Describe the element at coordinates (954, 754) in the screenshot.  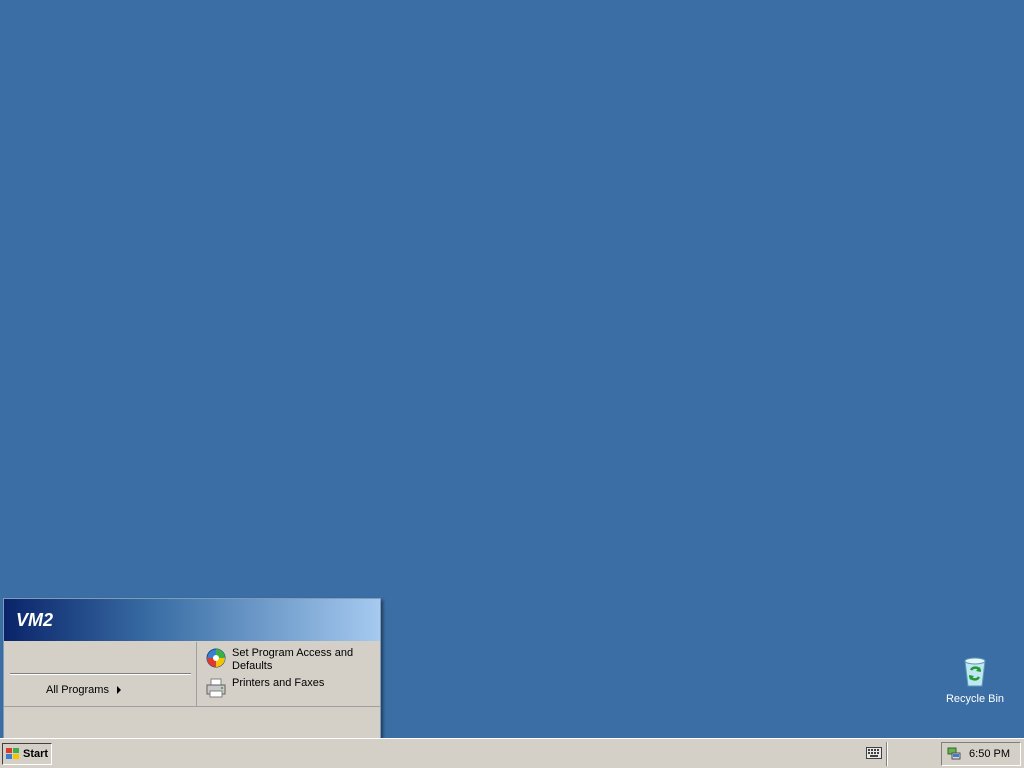
I see `network-icon` at that location.